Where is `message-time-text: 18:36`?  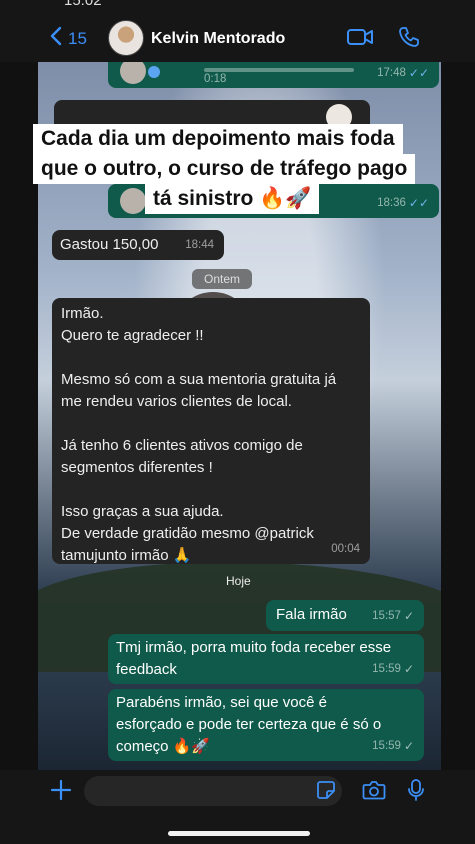 message-time-text: 18:36 is located at coordinates (391, 203).